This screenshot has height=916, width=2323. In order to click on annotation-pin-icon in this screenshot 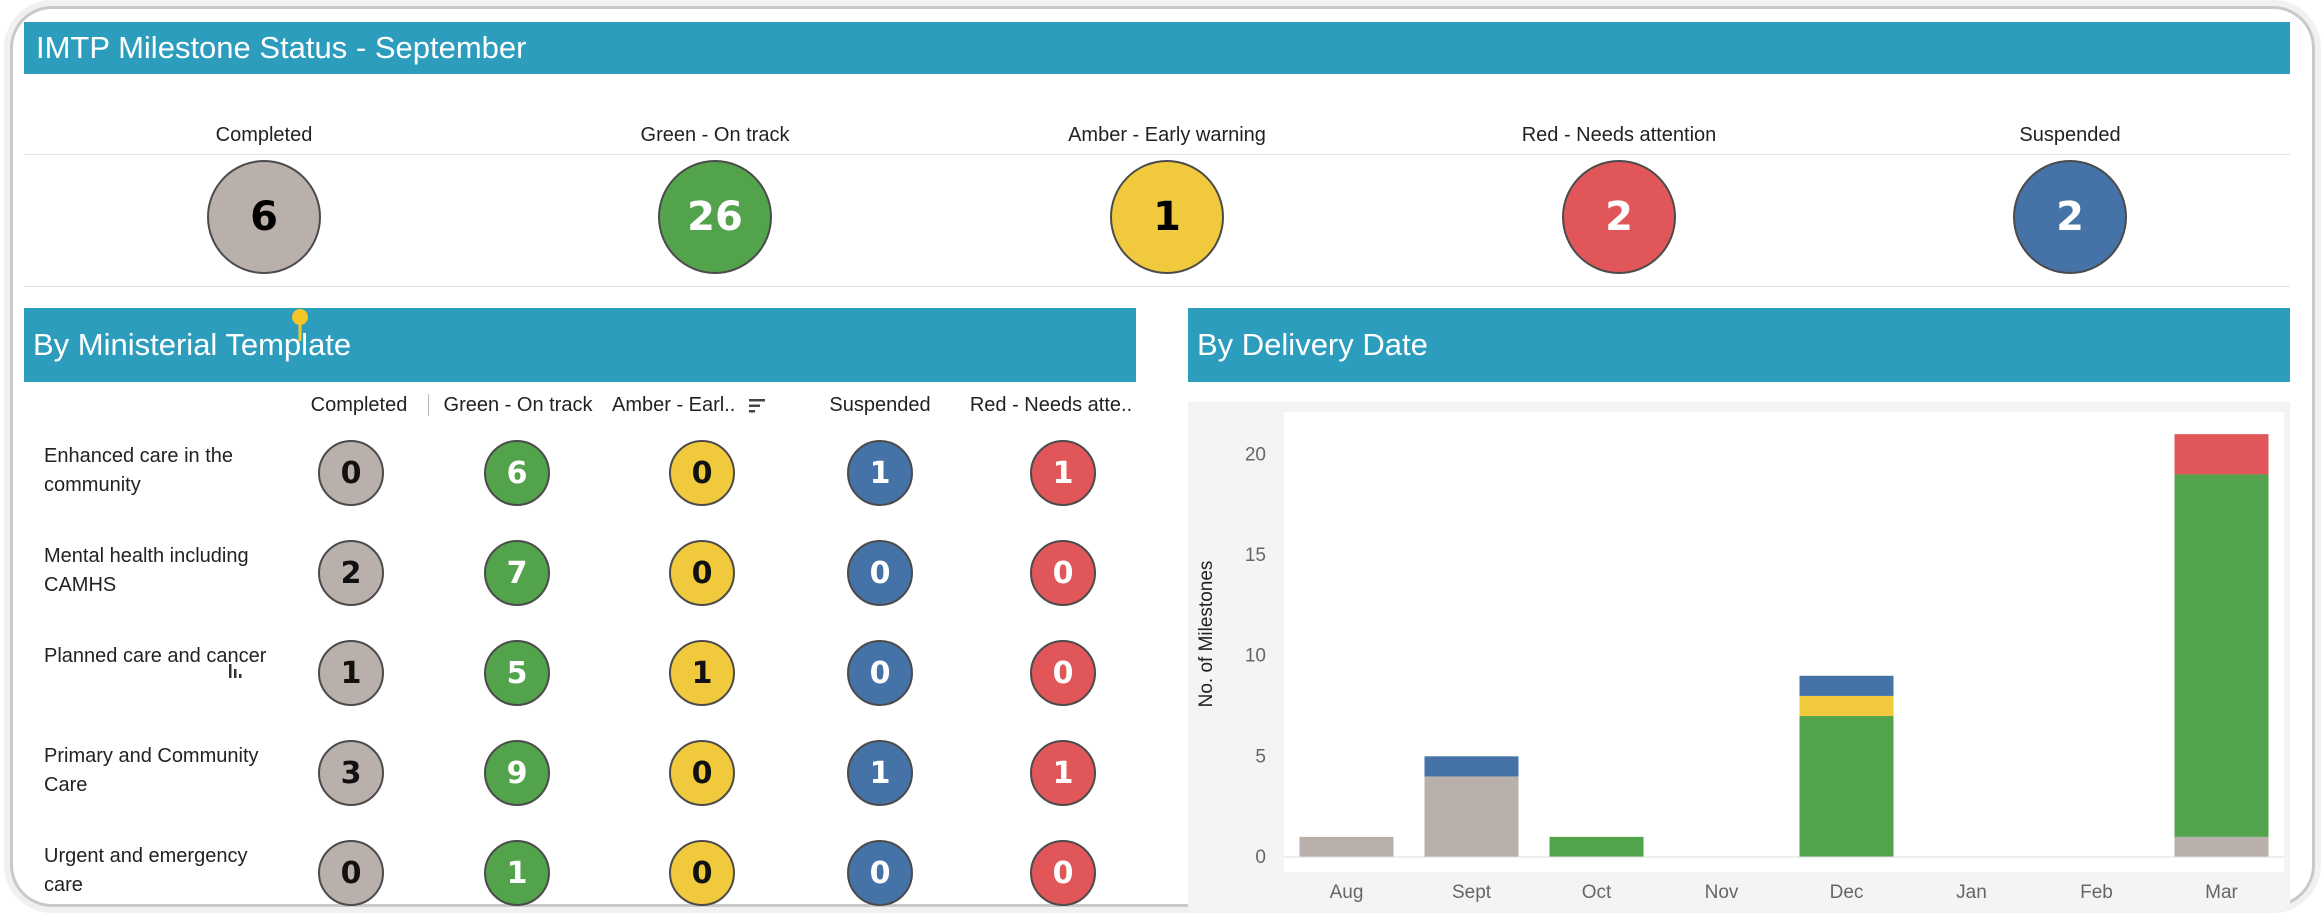, I will do `click(300, 325)`.